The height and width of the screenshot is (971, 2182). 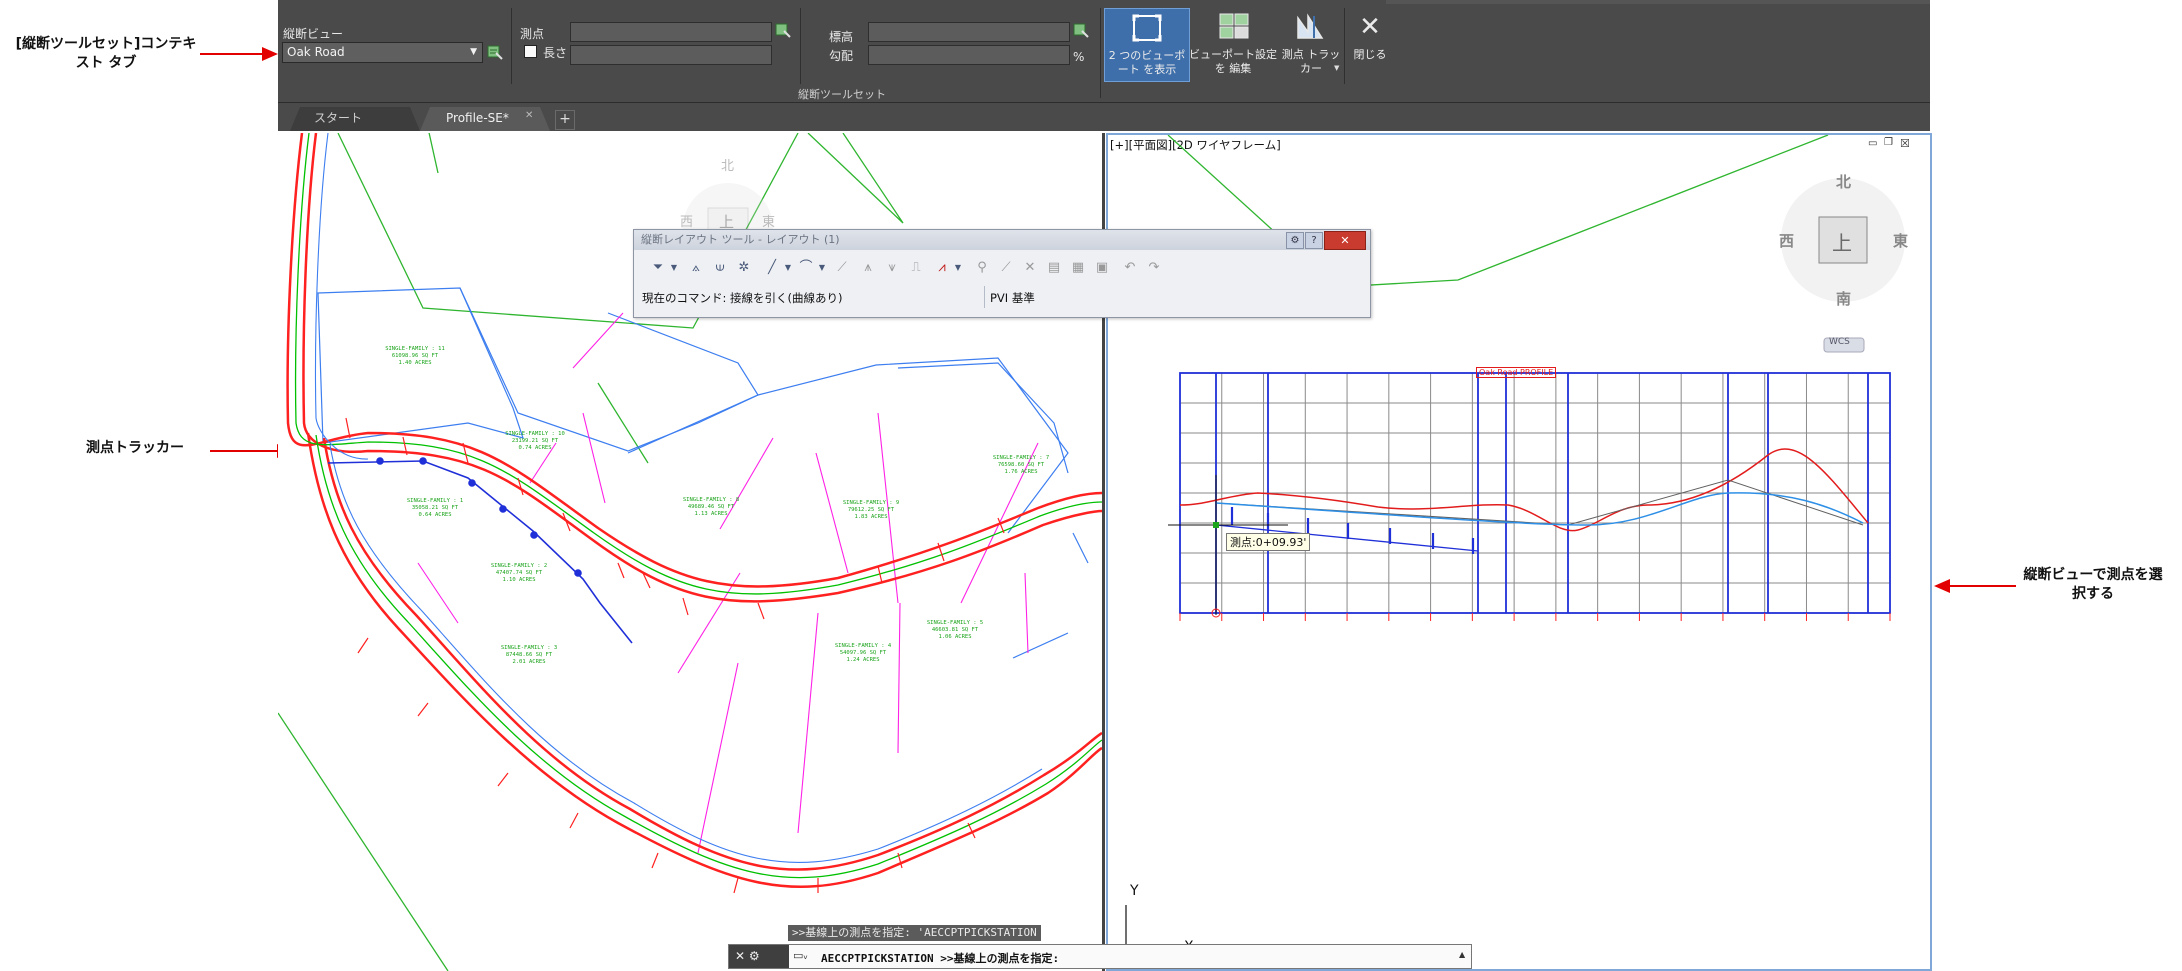 What do you see at coordinates (1311, 44) in the screenshot?
I see `station-tracker-button: 測点 トラッカー ▼` at bounding box center [1311, 44].